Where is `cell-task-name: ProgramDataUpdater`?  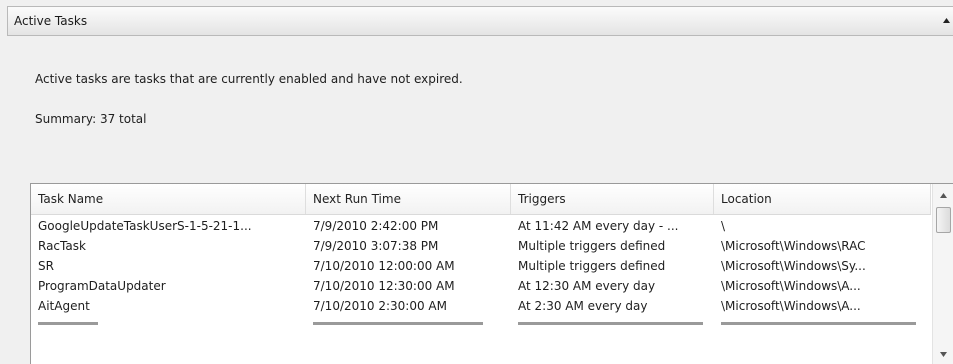 cell-task-name: ProgramDataUpdater is located at coordinates (102, 286).